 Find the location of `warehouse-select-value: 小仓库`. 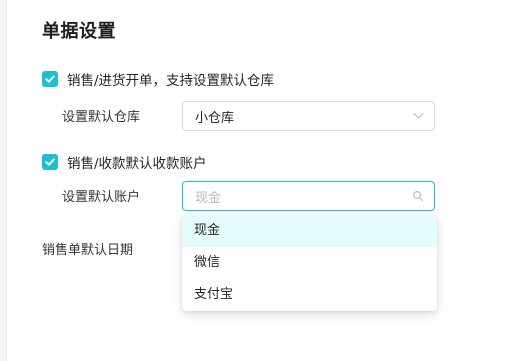

warehouse-select-value: 小仓库 is located at coordinates (215, 118).